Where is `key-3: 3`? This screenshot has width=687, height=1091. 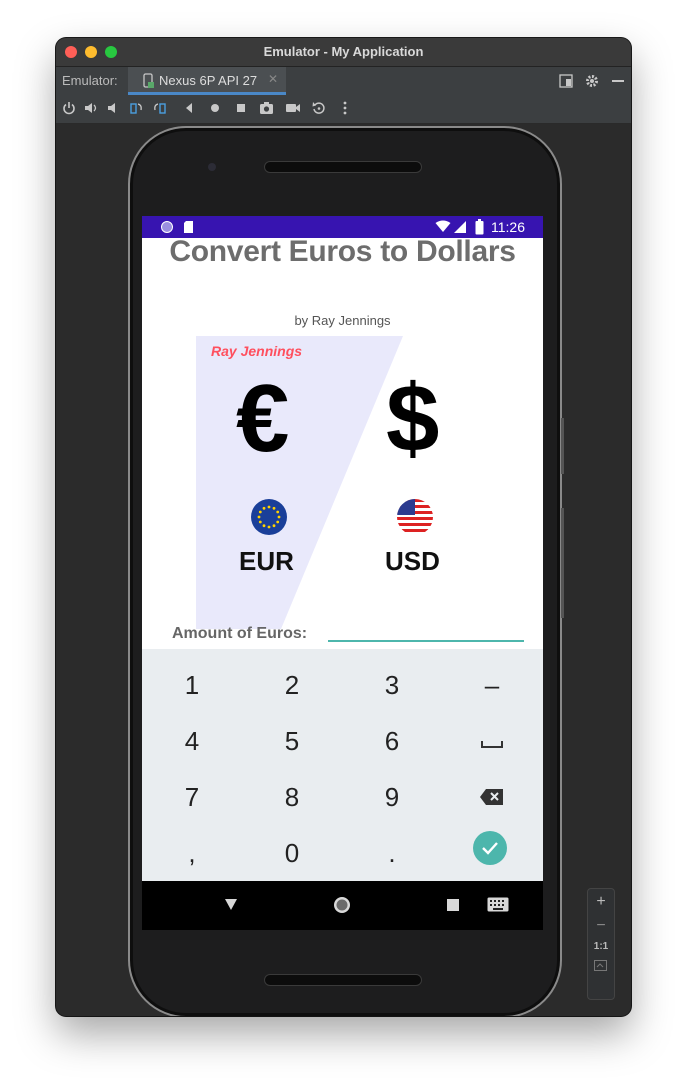
key-3: 3 is located at coordinates (392, 685).